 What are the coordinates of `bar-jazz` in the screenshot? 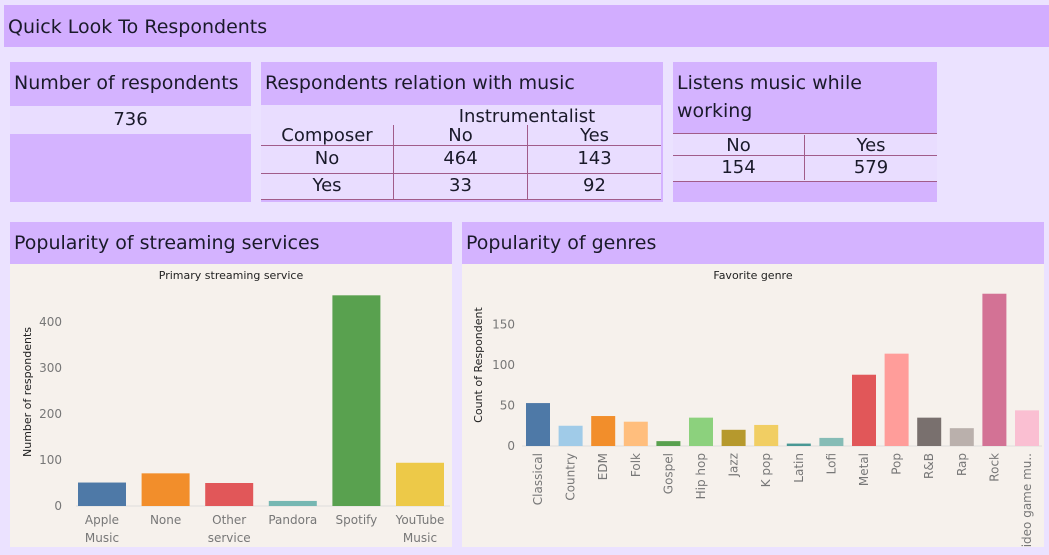 It's located at (733, 437).